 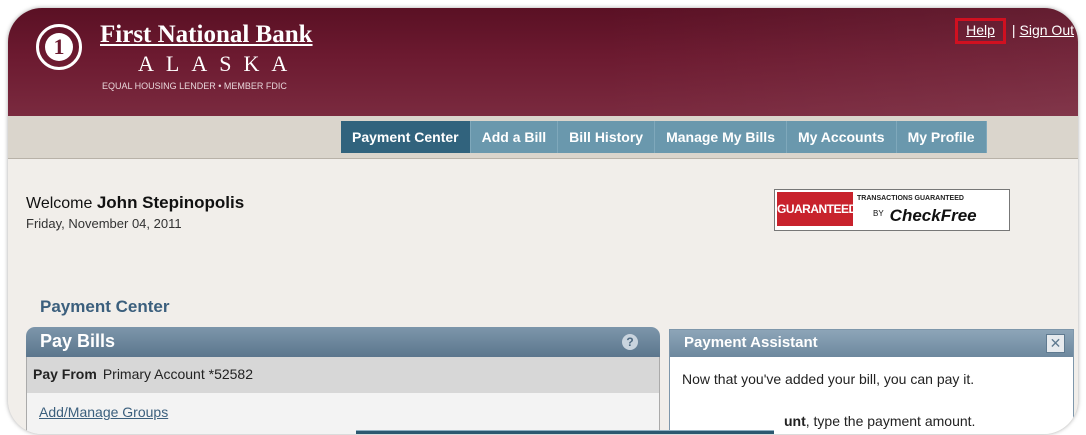 What do you see at coordinates (103, 412) in the screenshot?
I see `add-manage-groups-link: Add/Manage Groups` at bounding box center [103, 412].